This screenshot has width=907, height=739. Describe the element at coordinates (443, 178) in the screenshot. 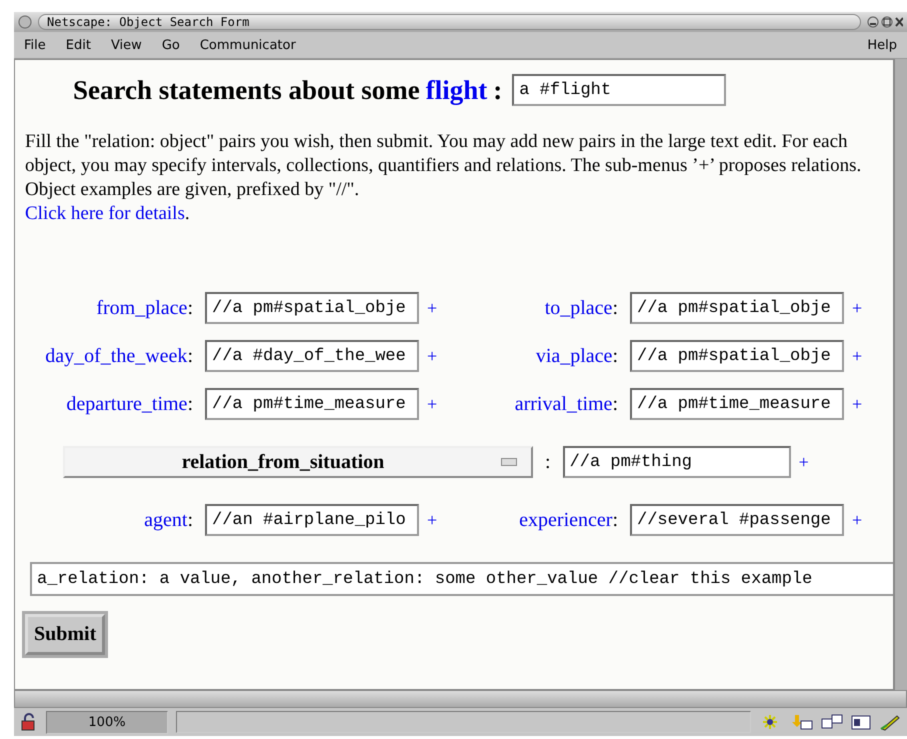

I see `intro-paragraph: Fill the "relation: object" pairs you wish, then submit. You may add new pairs in the large text edit. For each object, you may specify intervals, collections, quantifiers and relations. The sub-menus ’+’ proposes relations. Object examples are given, prefixed by "//". Click here for details.` at that location.